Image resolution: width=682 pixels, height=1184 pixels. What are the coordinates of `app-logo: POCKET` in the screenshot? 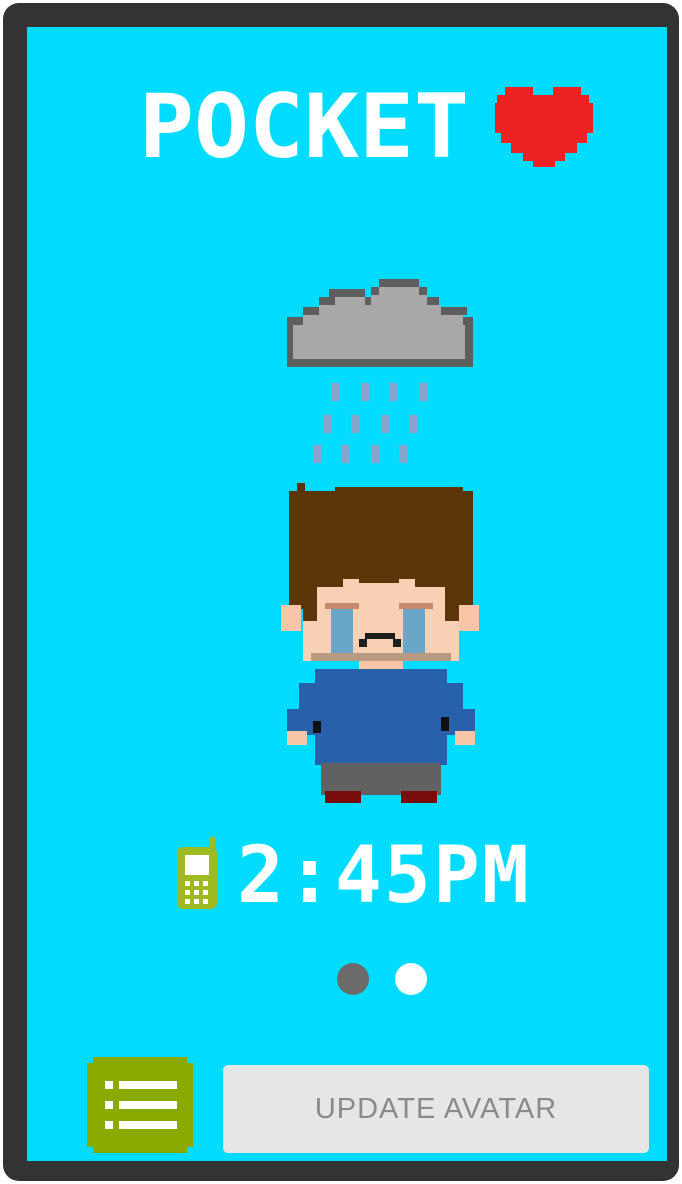 It's located at (366, 125).